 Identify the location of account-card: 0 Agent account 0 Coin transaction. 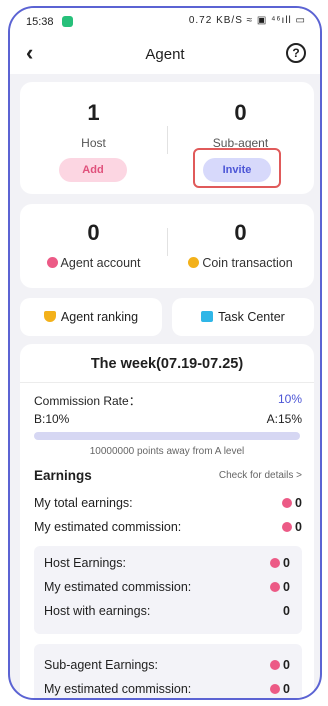
(167, 246).